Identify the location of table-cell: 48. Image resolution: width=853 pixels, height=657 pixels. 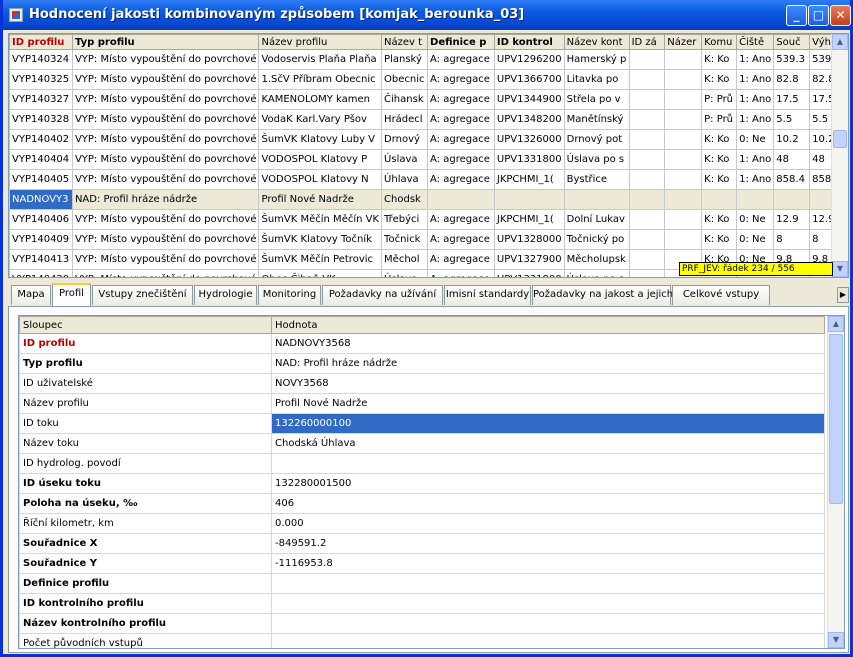
(792, 159).